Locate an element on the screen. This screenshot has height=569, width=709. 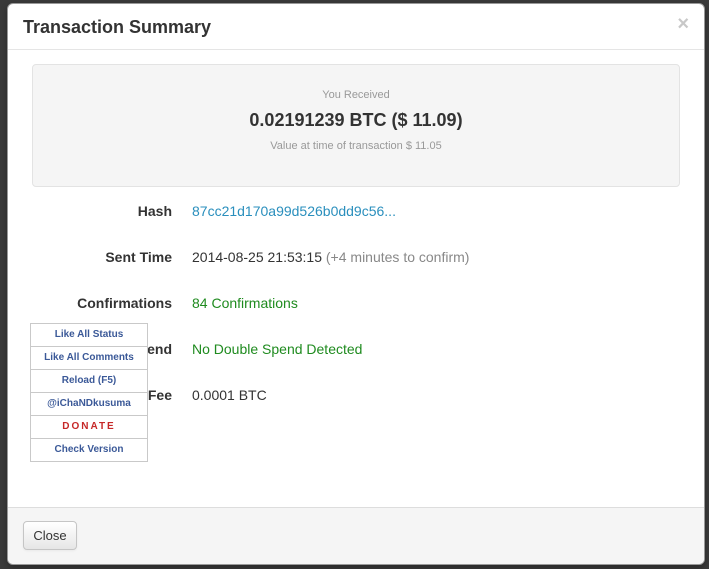
detail-row-confirmations: Confirmations 84 Confirmations is located at coordinates (356, 303).